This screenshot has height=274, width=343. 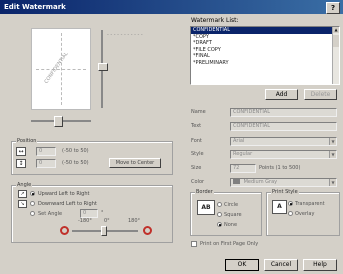 What do you see at coordinates (265, 63) in the screenshot?
I see `watermark-list-item: *PRELIMINARY` at bounding box center [265, 63].